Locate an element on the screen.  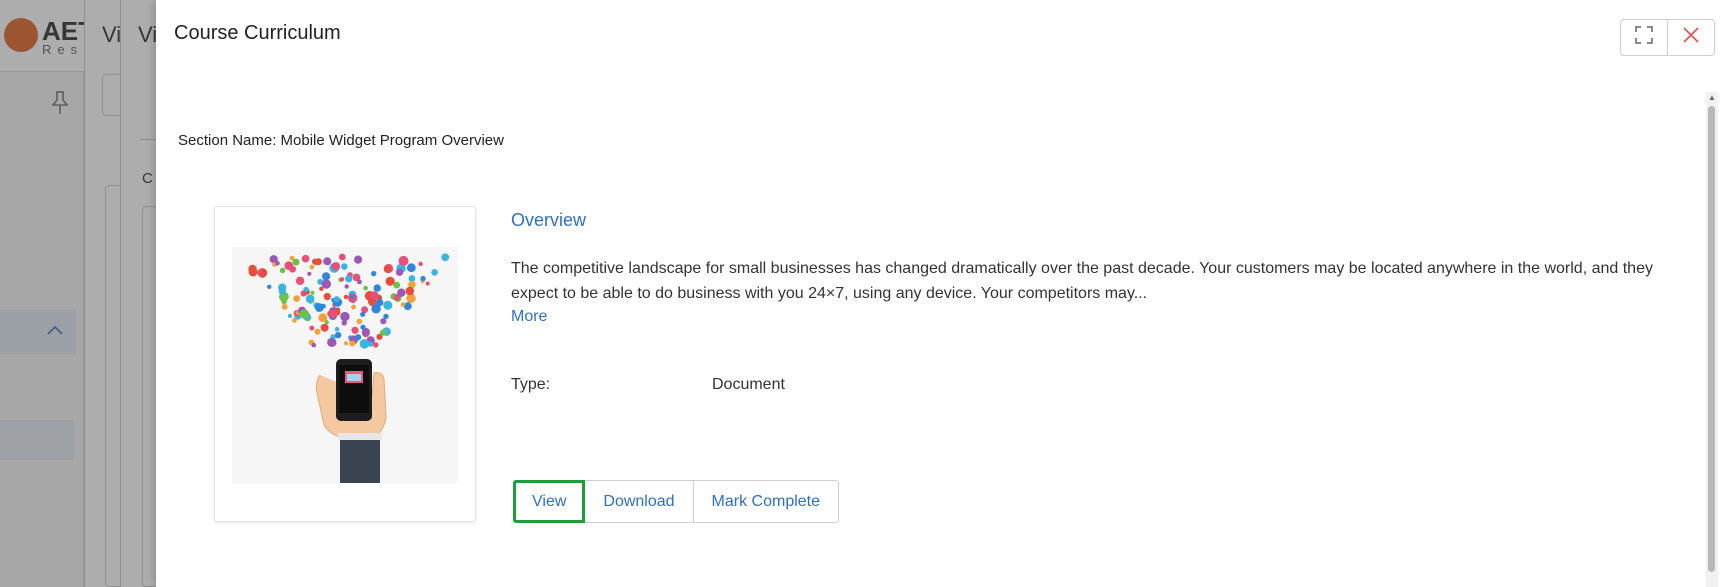
type-value: Document is located at coordinates (748, 384).